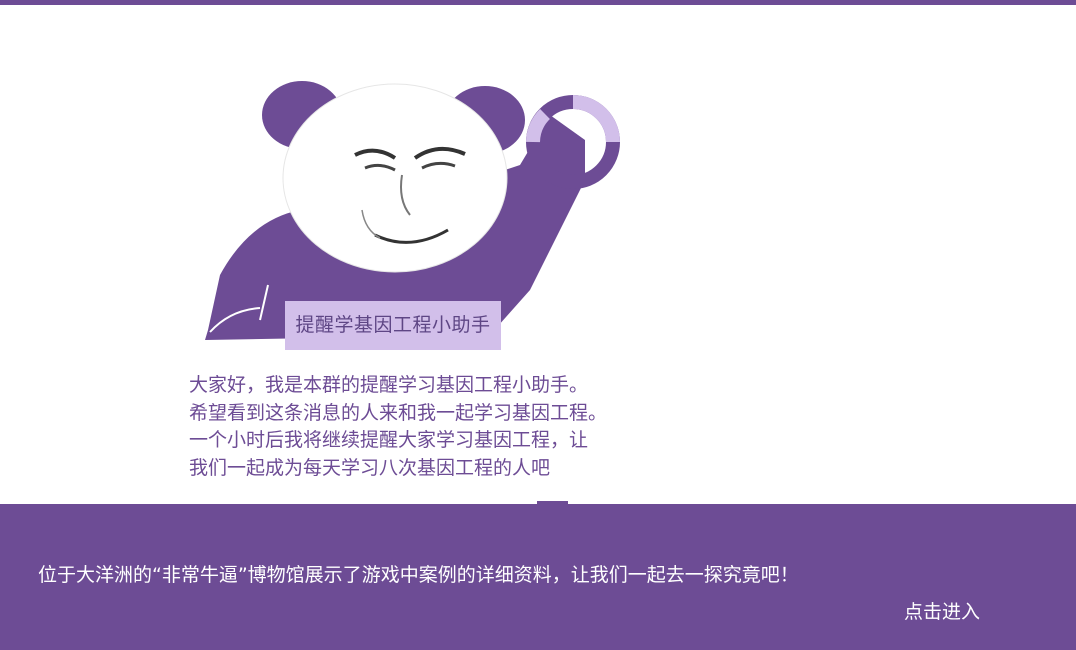 This screenshot has height=650, width=1076. I want to click on top-accent-bar, so click(538, 2).